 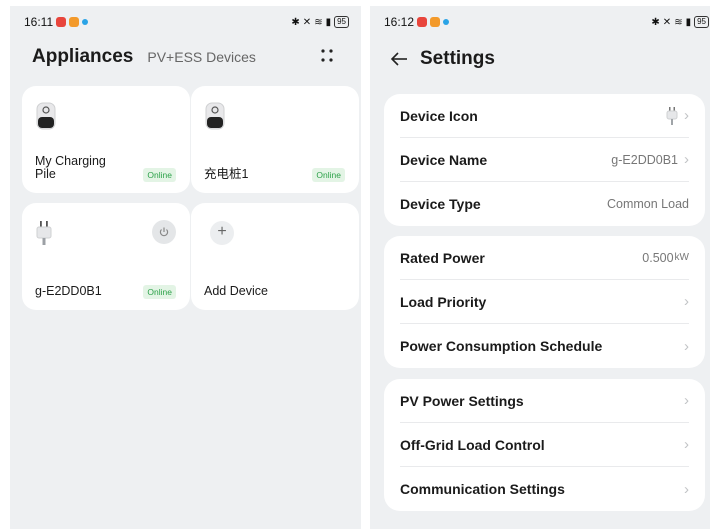 What do you see at coordinates (644, 159) in the screenshot?
I see `row-value: g-E2DD0B1` at bounding box center [644, 159].